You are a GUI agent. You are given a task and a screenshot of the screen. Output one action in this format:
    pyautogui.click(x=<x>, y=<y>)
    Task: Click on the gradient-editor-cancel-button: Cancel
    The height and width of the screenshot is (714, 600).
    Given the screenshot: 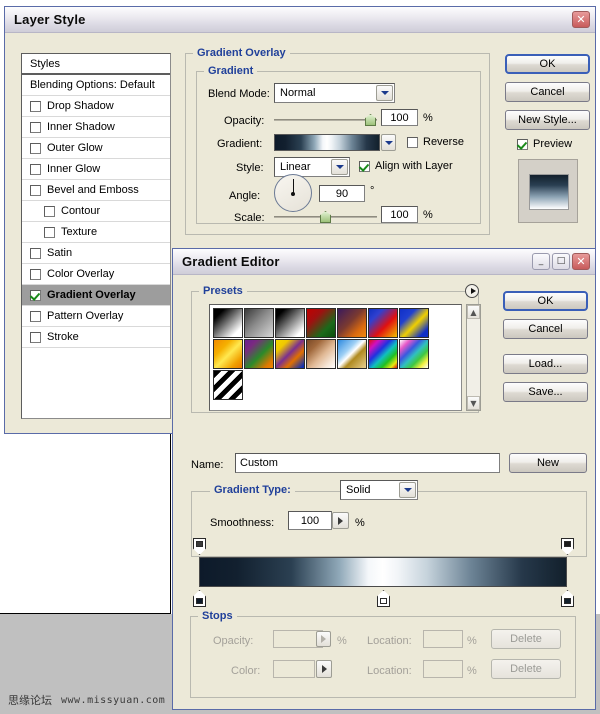 What is the action you would take?
    pyautogui.click(x=545, y=329)
    